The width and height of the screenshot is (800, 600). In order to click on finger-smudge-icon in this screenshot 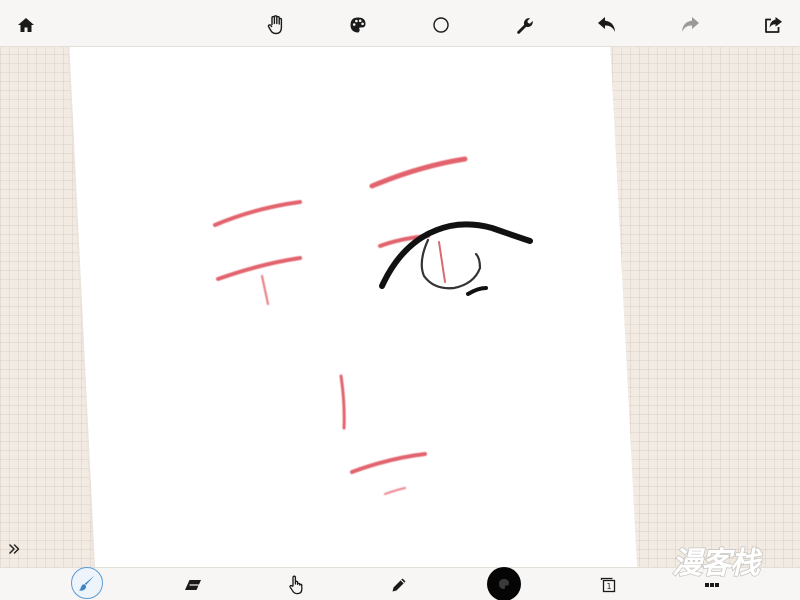, I will do `click(296, 585)`.